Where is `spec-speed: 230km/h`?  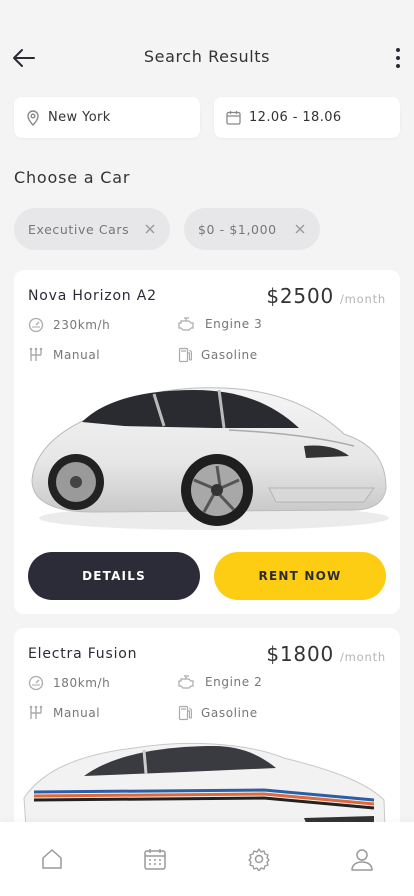
spec-speed: 230km/h is located at coordinates (69, 325).